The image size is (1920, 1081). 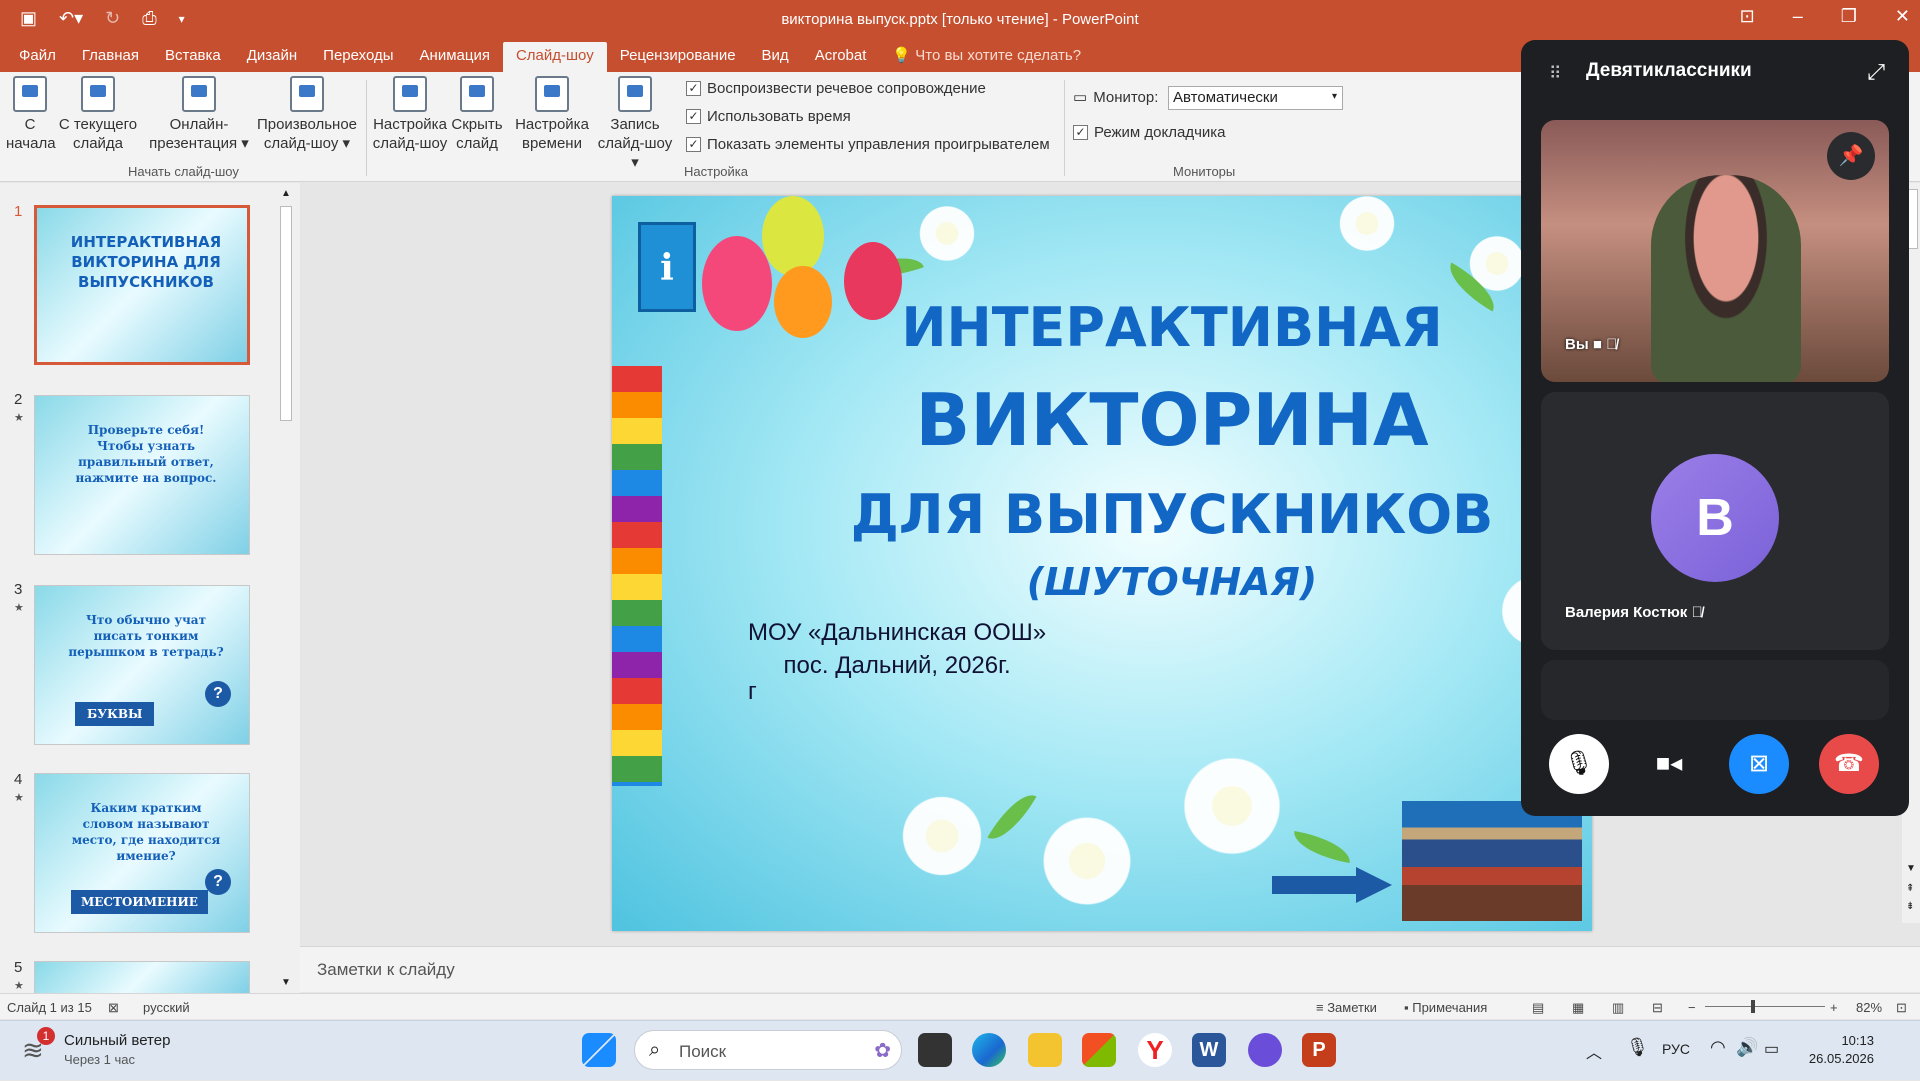 I want to click on tab-animations: Анимация, so click(x=455, y=57).